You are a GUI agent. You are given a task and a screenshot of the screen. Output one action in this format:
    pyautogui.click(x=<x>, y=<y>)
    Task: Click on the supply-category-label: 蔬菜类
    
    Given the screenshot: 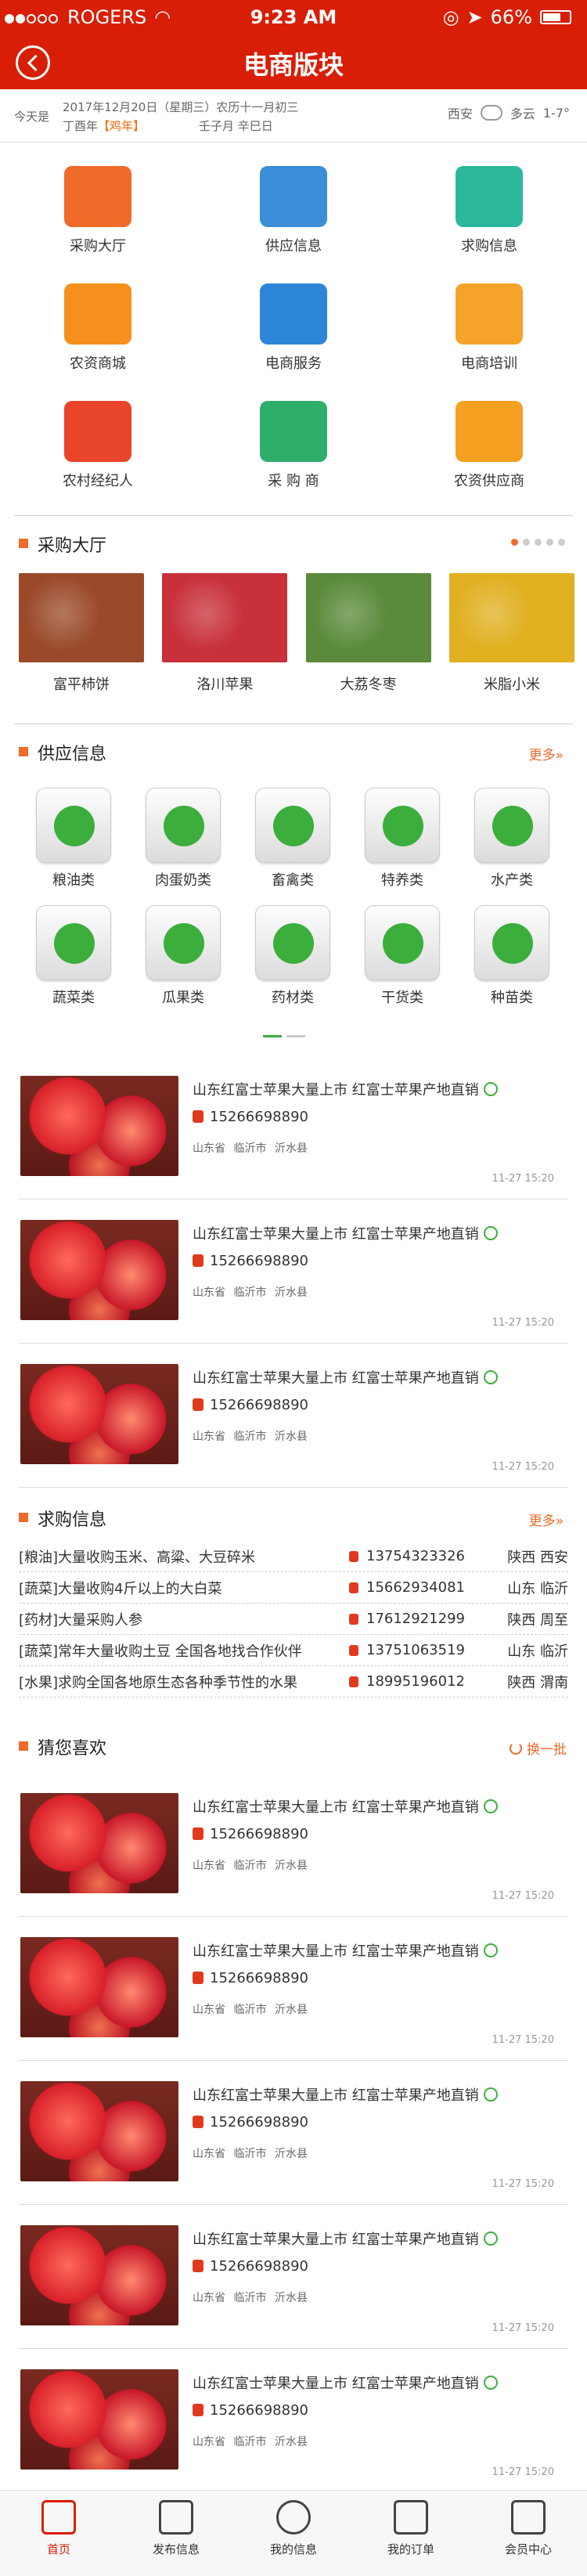 What is the action you would take?
    pyautogui.click(x=73, y=998)
    